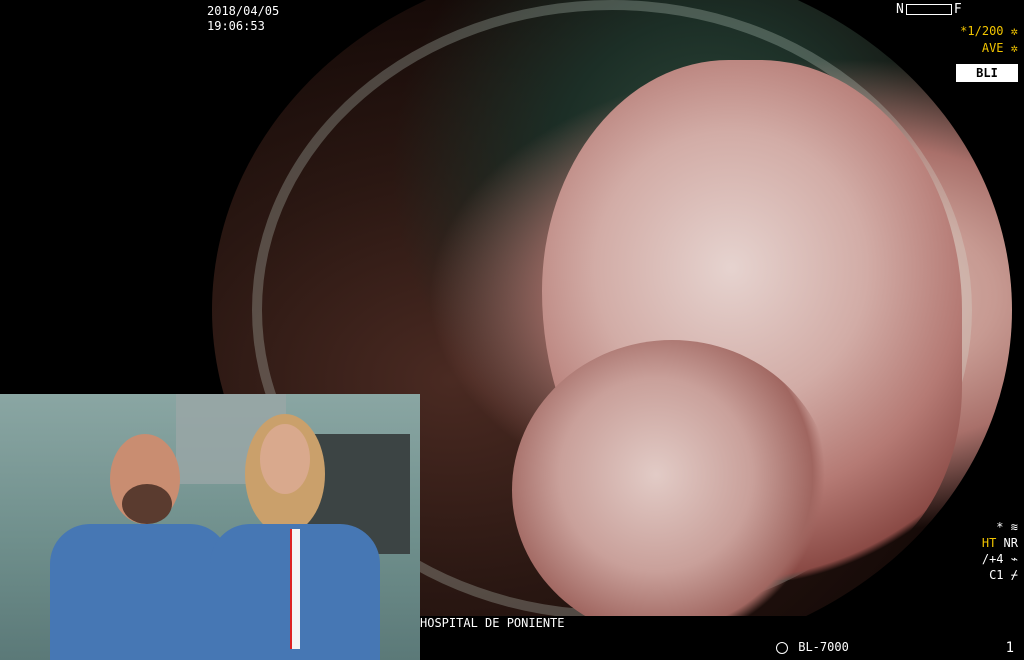 The height and width of the screenshot is (660, 1024). Describe the element at coordinates (1003, 575) in the screenshot. I see `status-line-4: C1 ⌿` at that location.